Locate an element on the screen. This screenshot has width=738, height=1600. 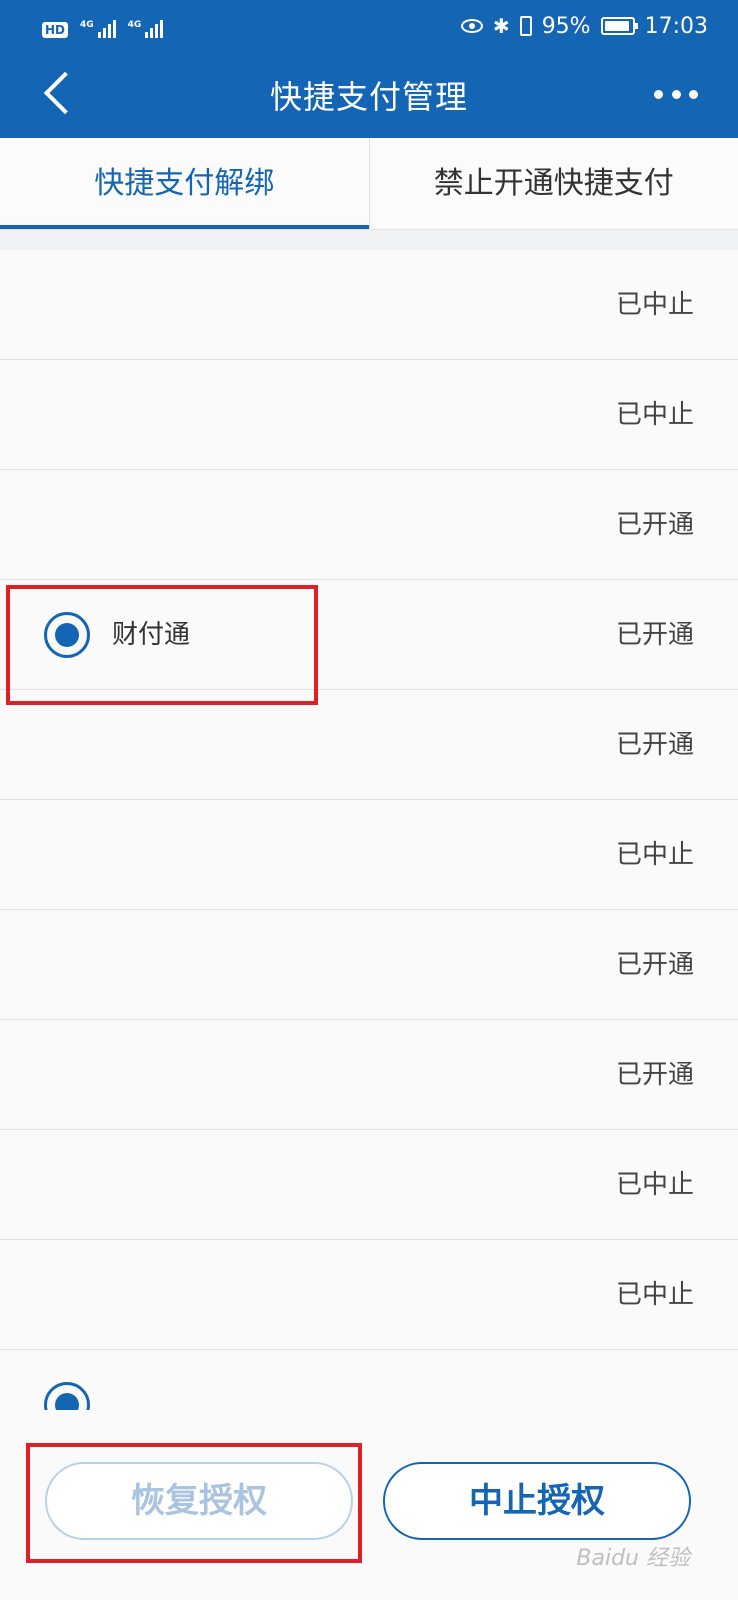
status-left: HD 4G 4G is located at coordinates (103, 26).